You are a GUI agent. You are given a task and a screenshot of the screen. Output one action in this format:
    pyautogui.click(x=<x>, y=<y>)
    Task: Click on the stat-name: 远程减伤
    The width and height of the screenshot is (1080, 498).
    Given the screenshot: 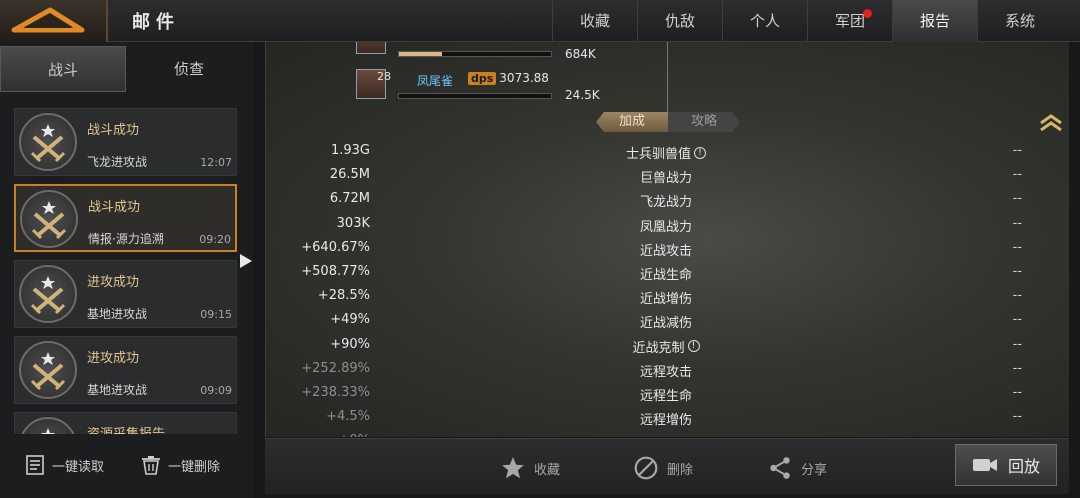 What is the action you would take?
    pyautogui.click(x=666, y=435)
    